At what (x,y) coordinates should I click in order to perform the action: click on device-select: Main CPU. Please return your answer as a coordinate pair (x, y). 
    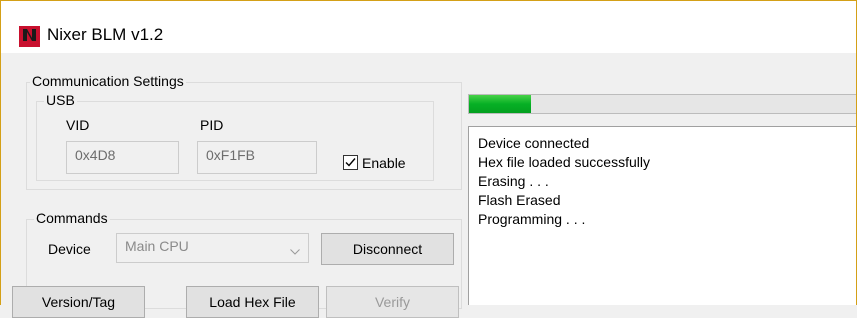
    Looking at the image, I should click on (212, 248).